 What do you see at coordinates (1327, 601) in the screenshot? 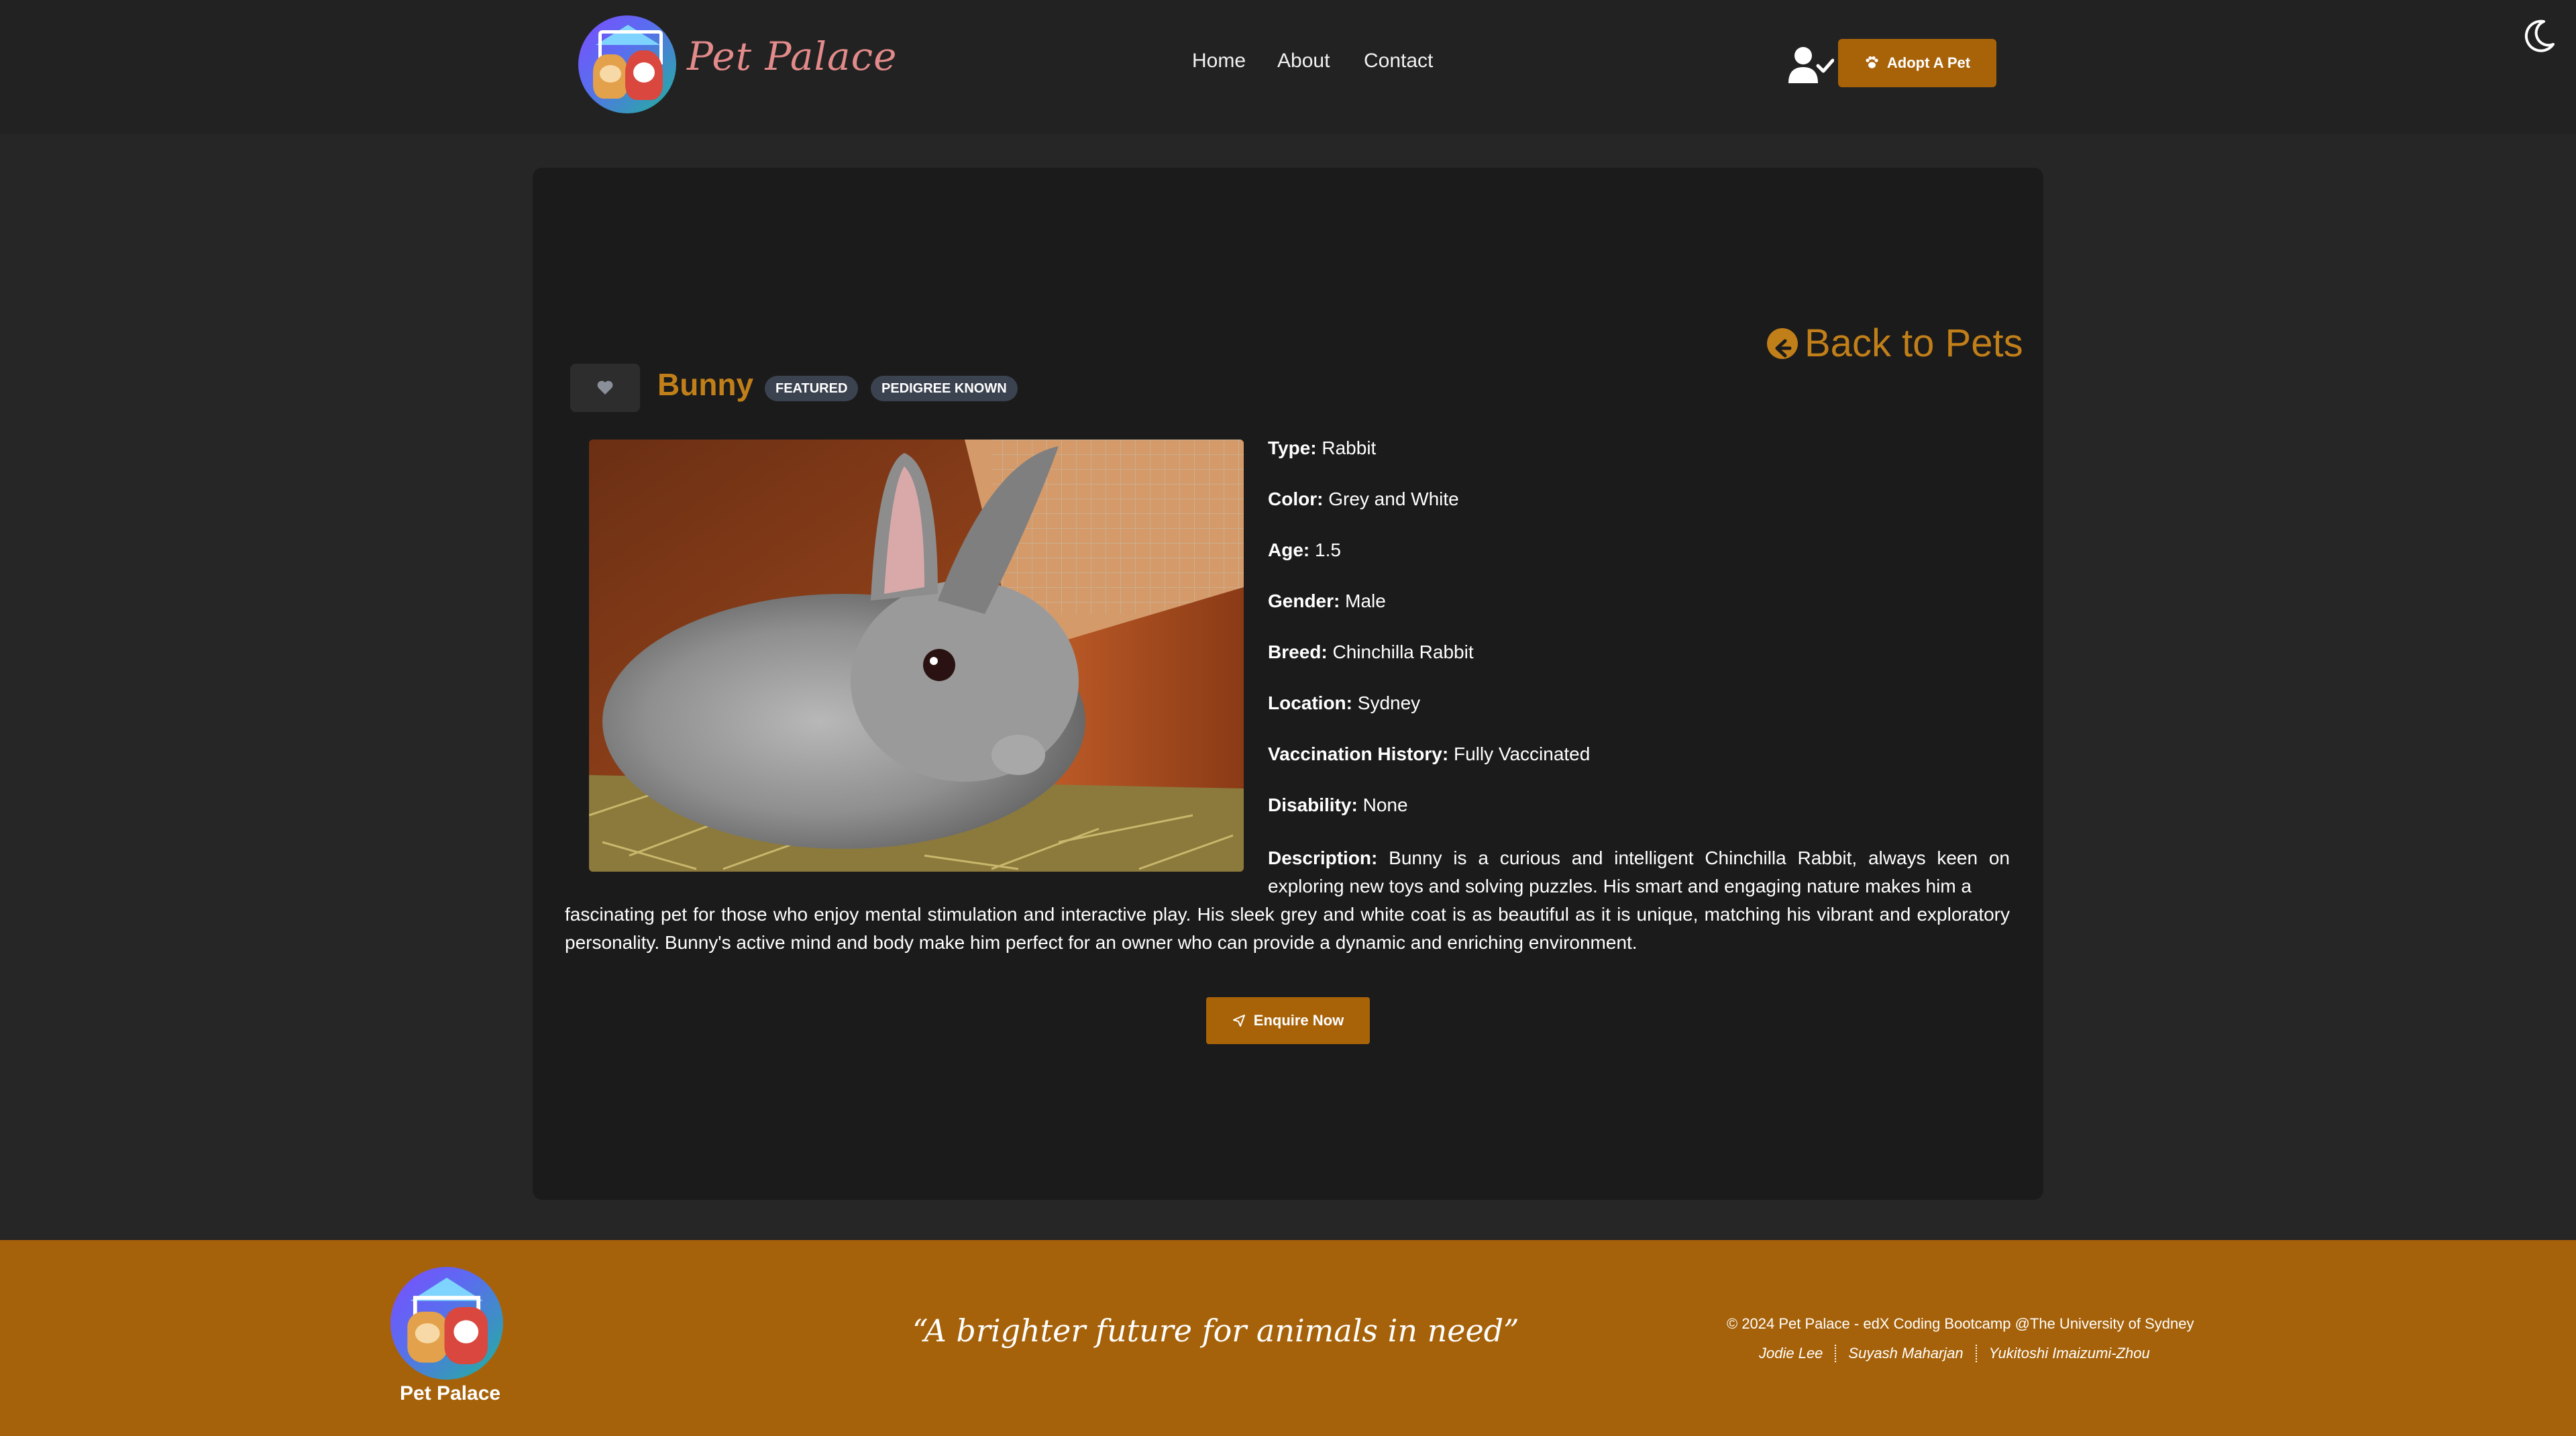
I see `detail-gender: Gender: Male` at bounding box center [1327, 601].